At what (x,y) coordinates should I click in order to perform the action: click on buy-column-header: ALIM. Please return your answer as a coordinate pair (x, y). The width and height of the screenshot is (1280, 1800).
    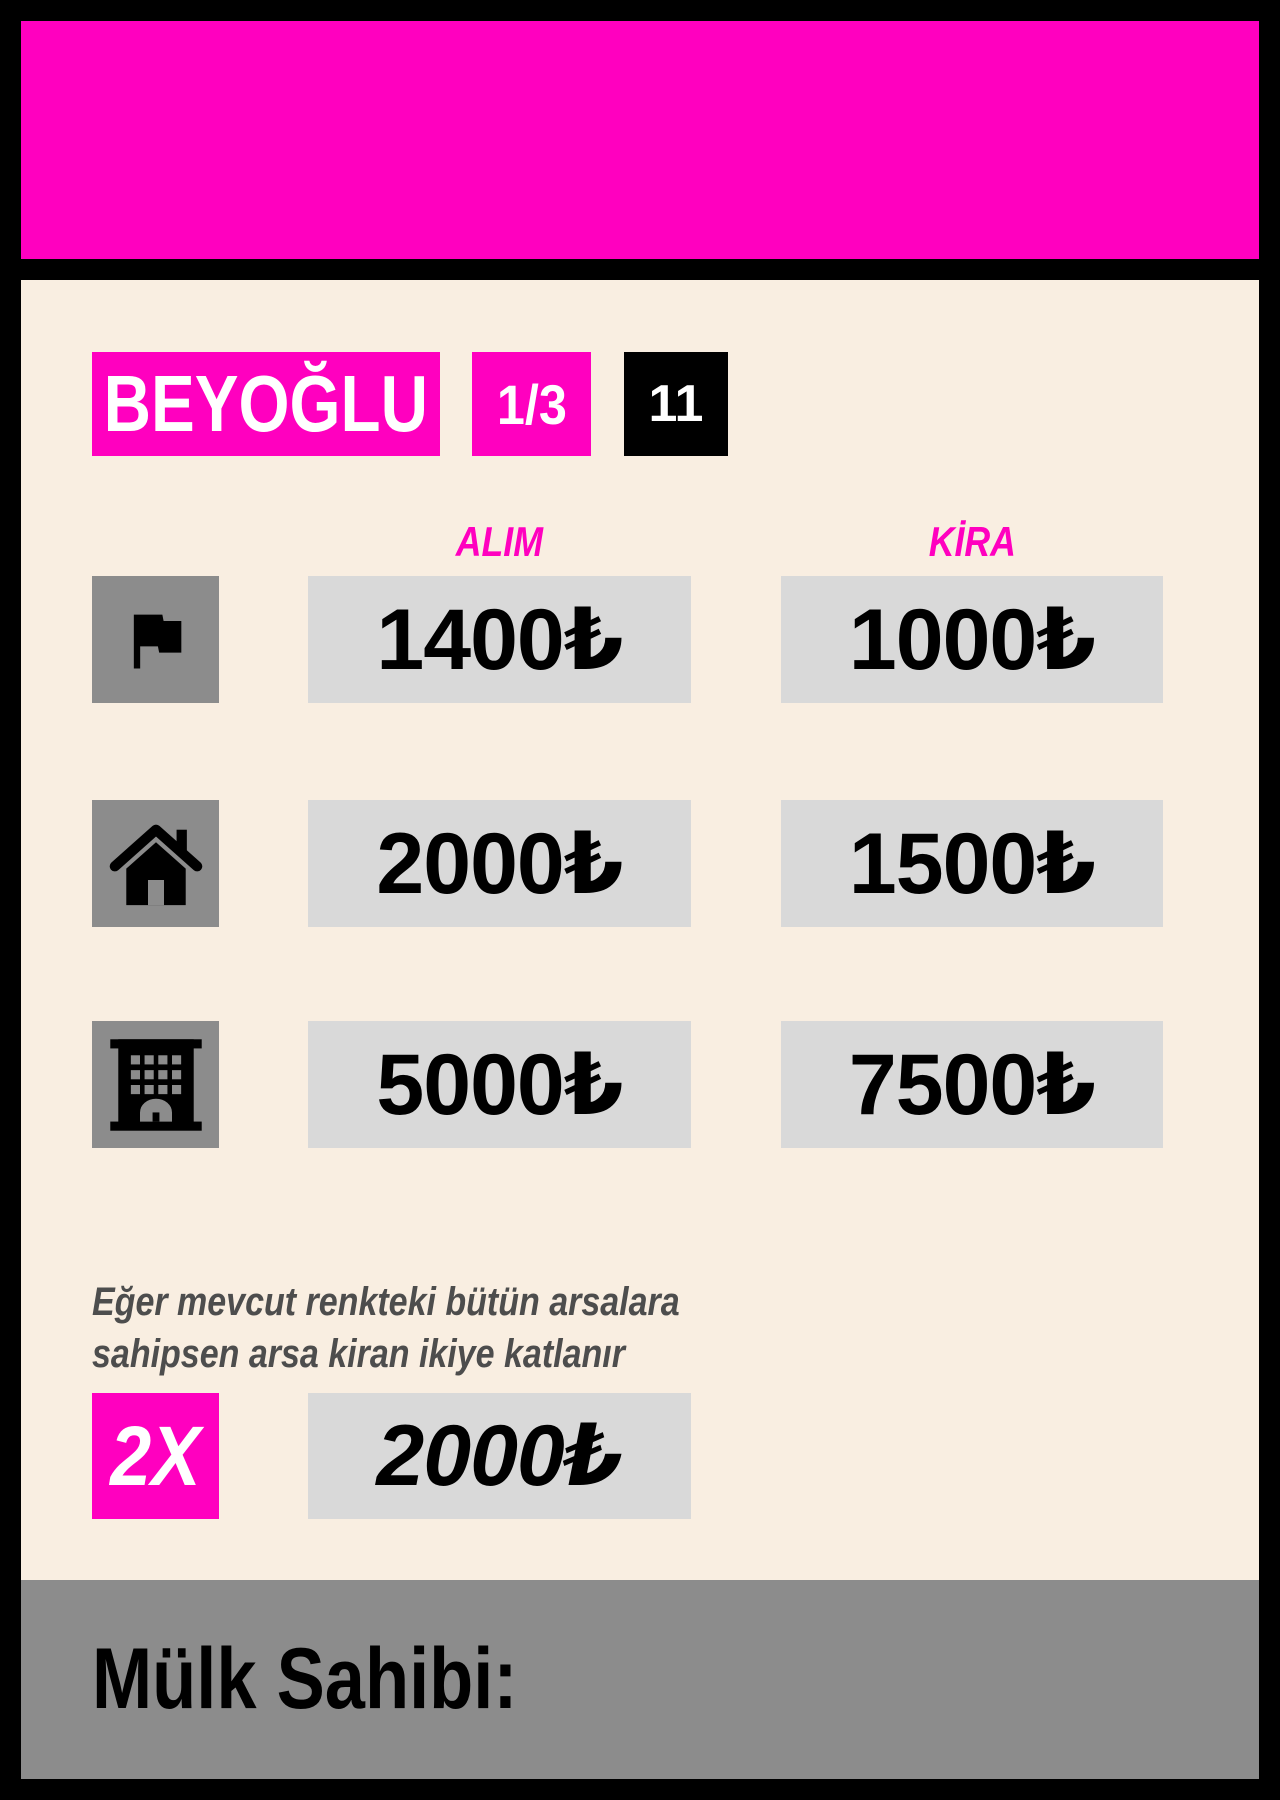
    Looking at the image, I should click on (499, 542).